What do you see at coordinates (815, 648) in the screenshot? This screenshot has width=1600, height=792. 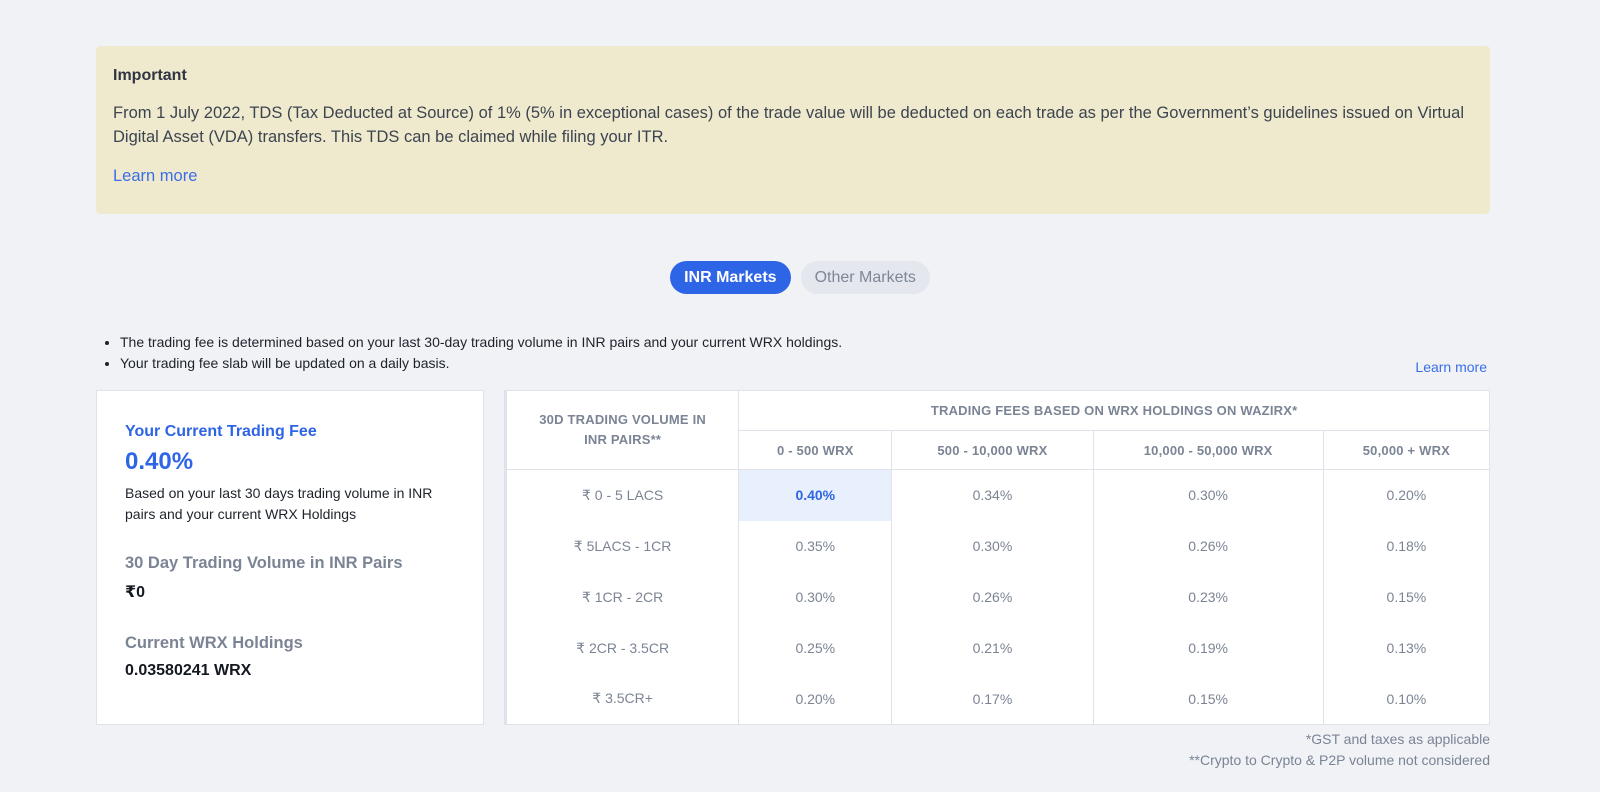 I see `fee-cell: 0.25%` at bounding box center [815, 648].